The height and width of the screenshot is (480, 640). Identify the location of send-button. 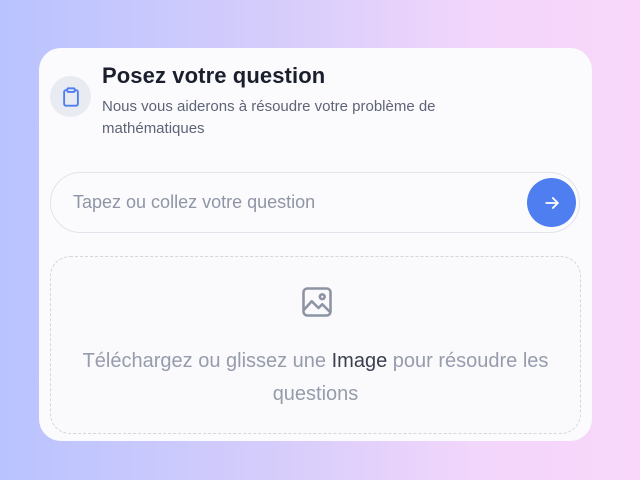
(551, 202).